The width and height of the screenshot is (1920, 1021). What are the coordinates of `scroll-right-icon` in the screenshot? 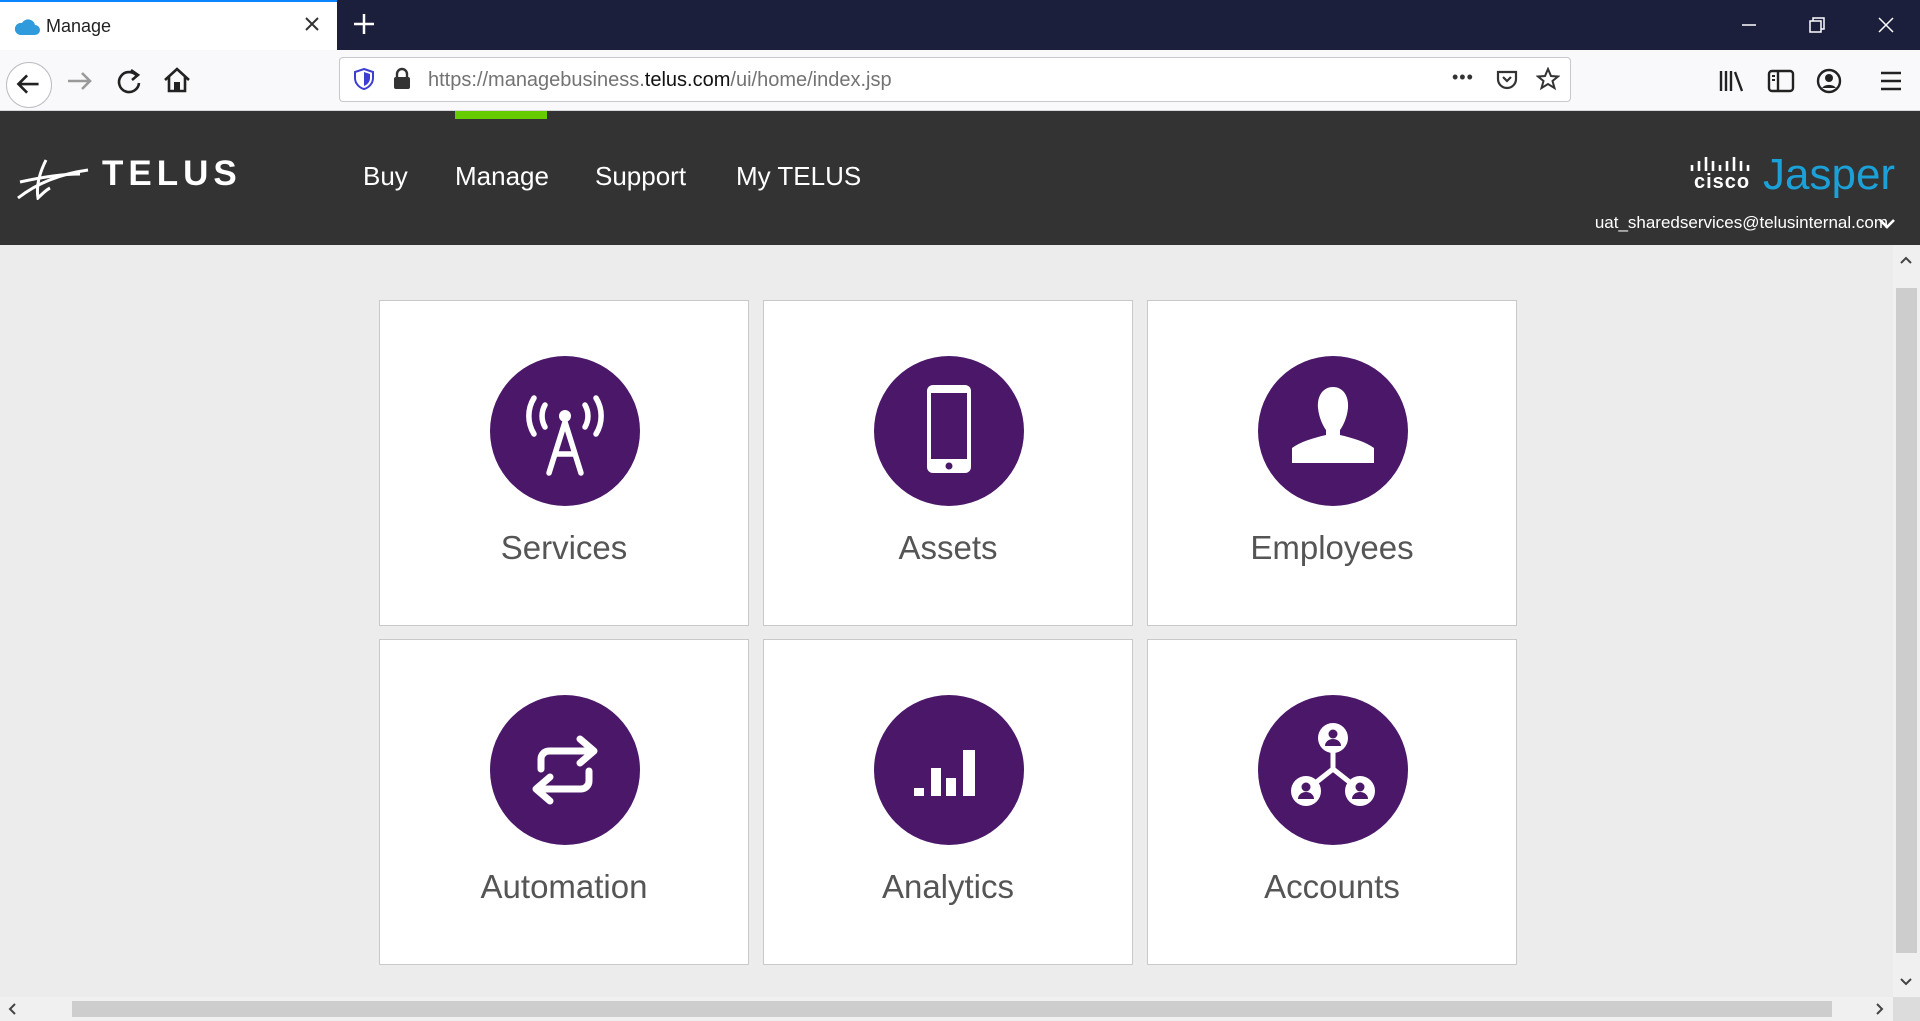 It's located at (1880, 1009).